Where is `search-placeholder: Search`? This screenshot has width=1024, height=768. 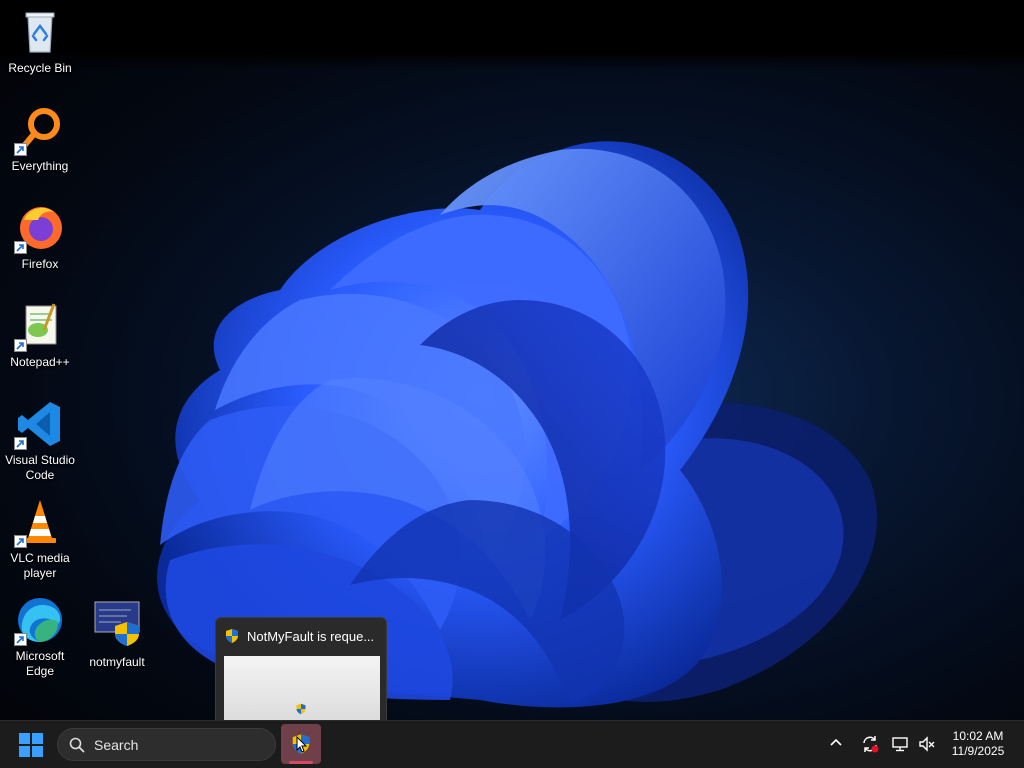
search-placeholder: Search is located at coordinates (116, 745).